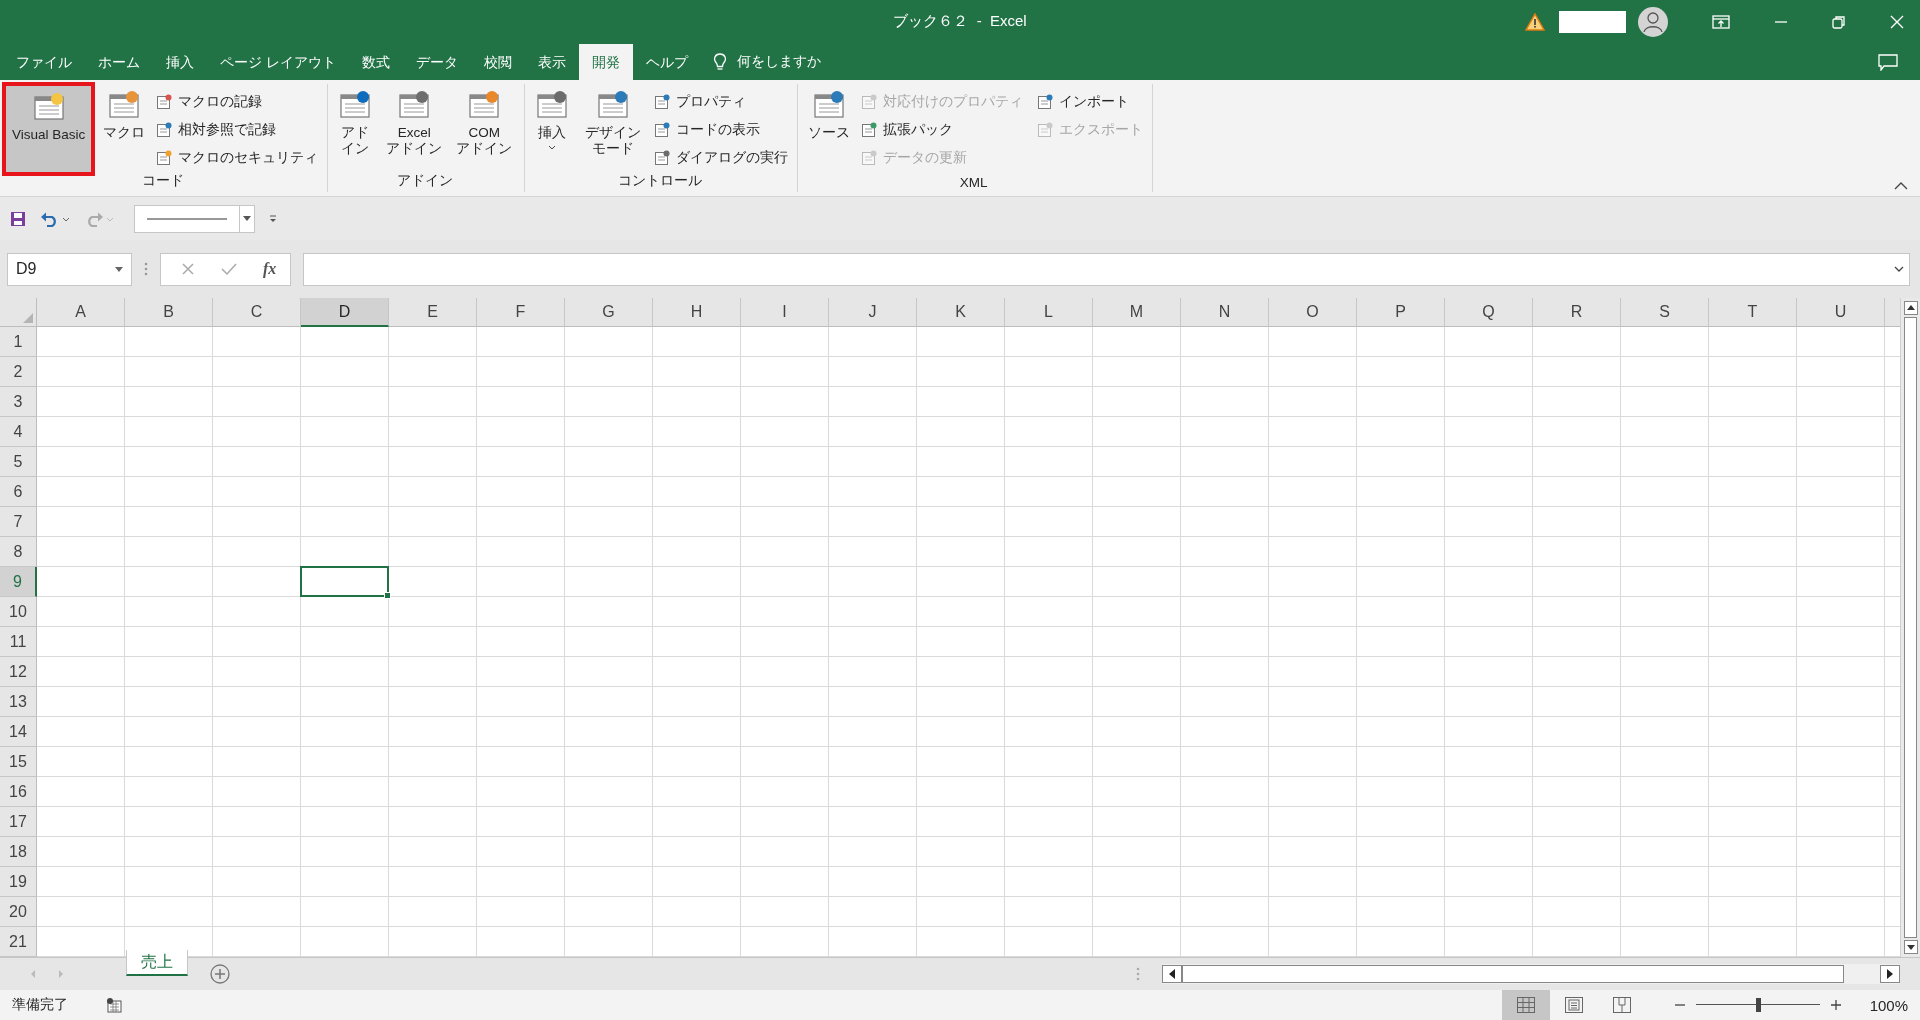 The height and width of the screenshot is (1020, 1920). Describe the element at coordinates (18, 552) in the screenshot. I see `row-header: 8` at that location.